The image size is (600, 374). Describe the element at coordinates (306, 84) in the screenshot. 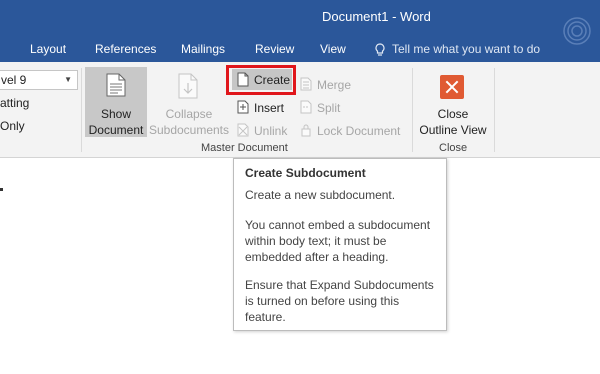

I see `merge-icon` at that location.